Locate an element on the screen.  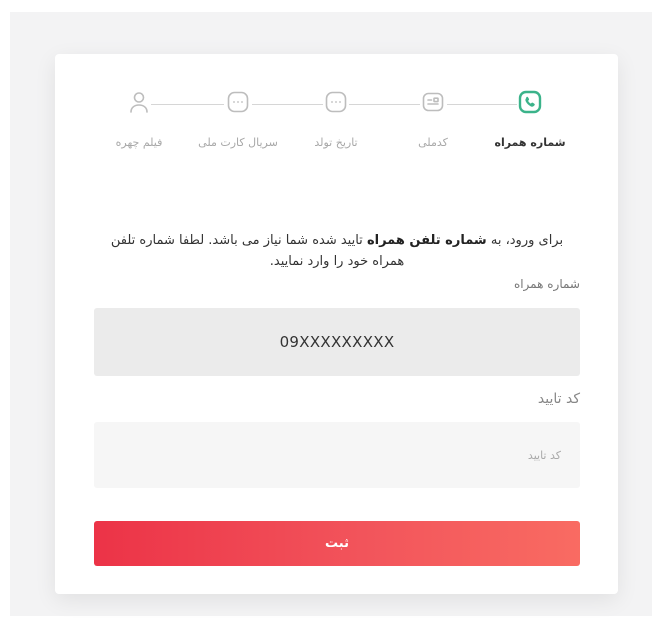
intro-emphasis: شماره تلفن همراه is located at coordinates (426, 240).